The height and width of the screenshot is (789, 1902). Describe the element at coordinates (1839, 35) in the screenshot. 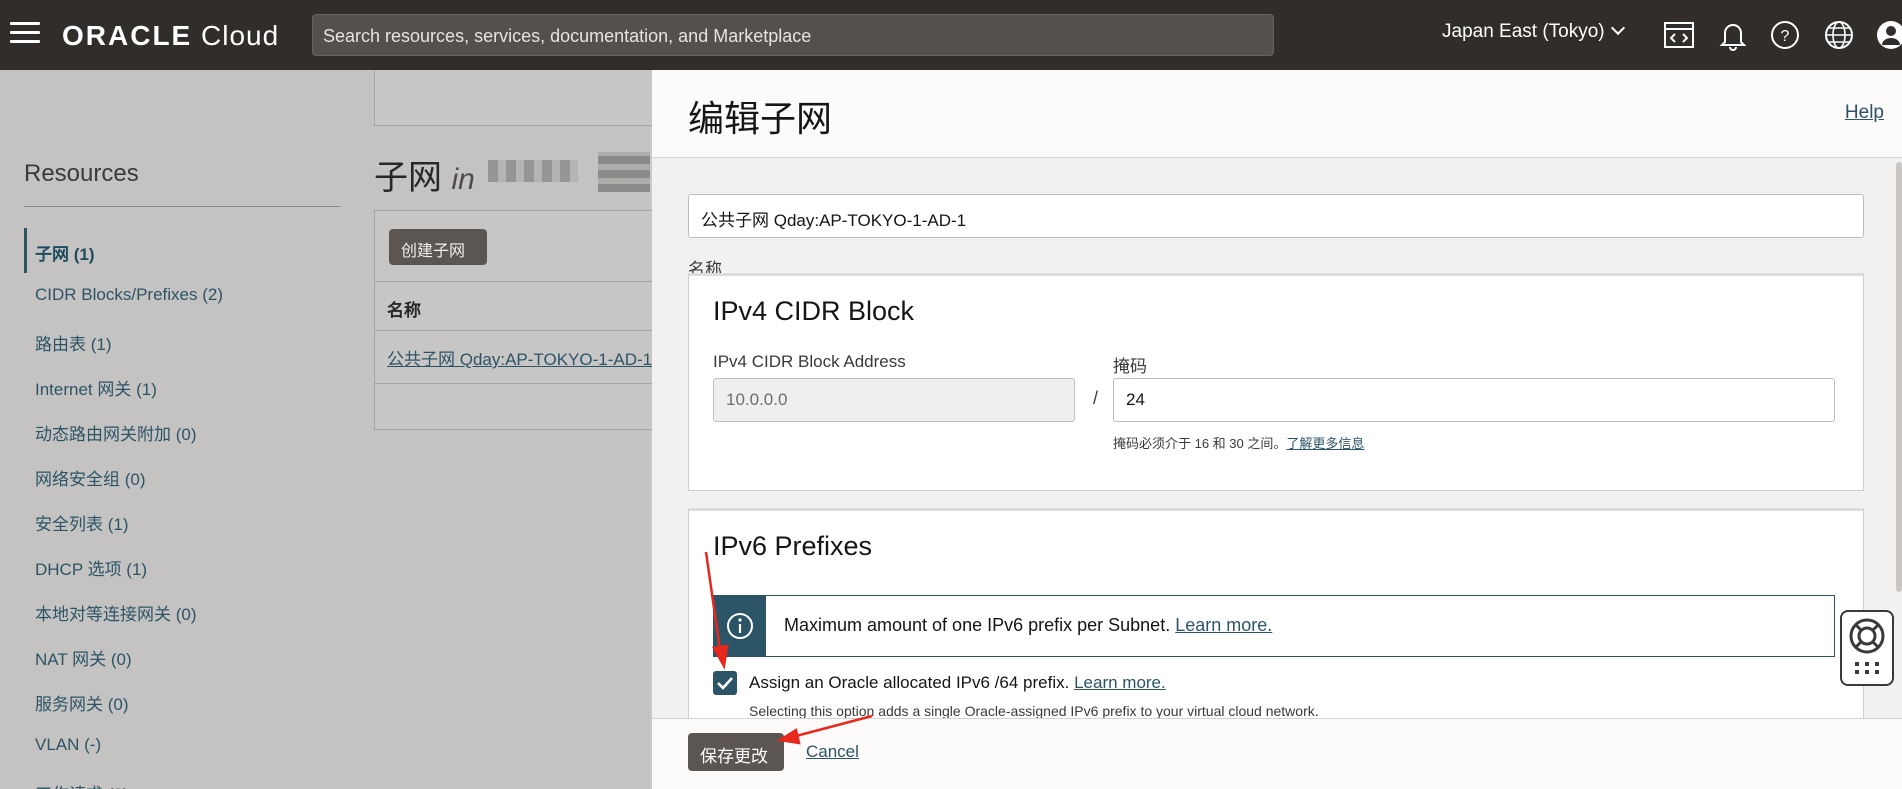

I see `globe-icon` at that location.